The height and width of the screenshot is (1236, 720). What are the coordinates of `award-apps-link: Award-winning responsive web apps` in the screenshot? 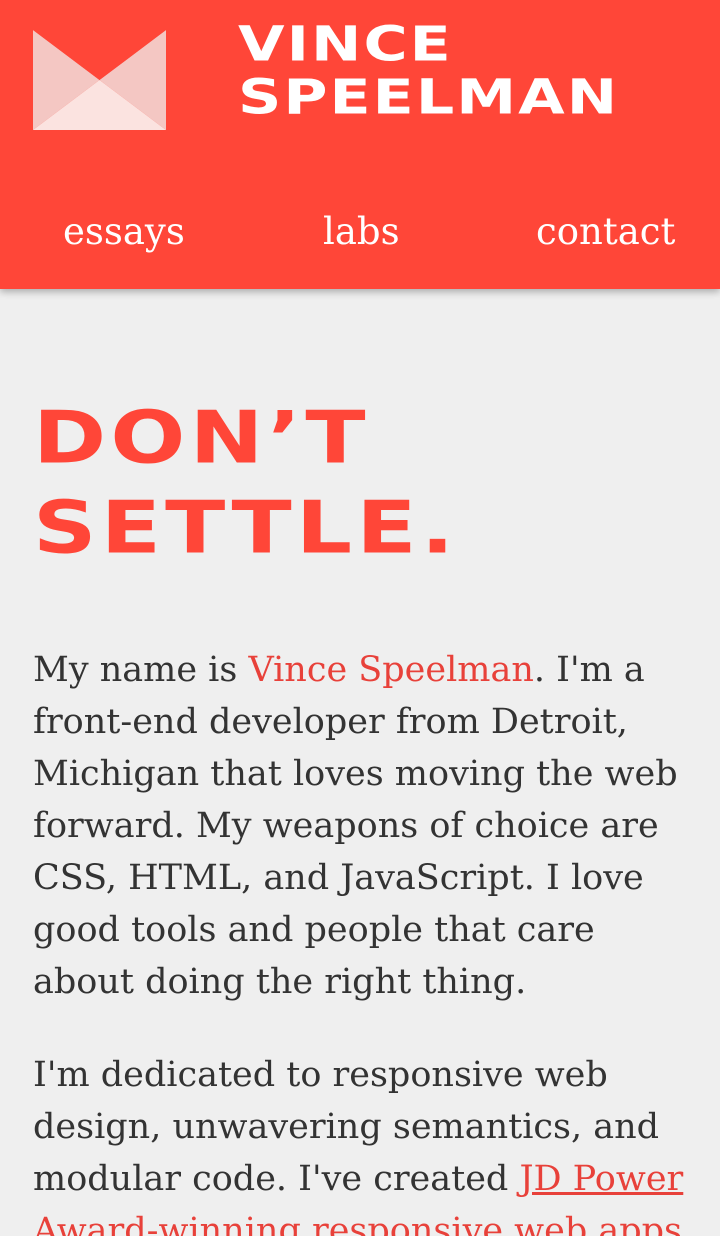 It's located at (357, 1223).